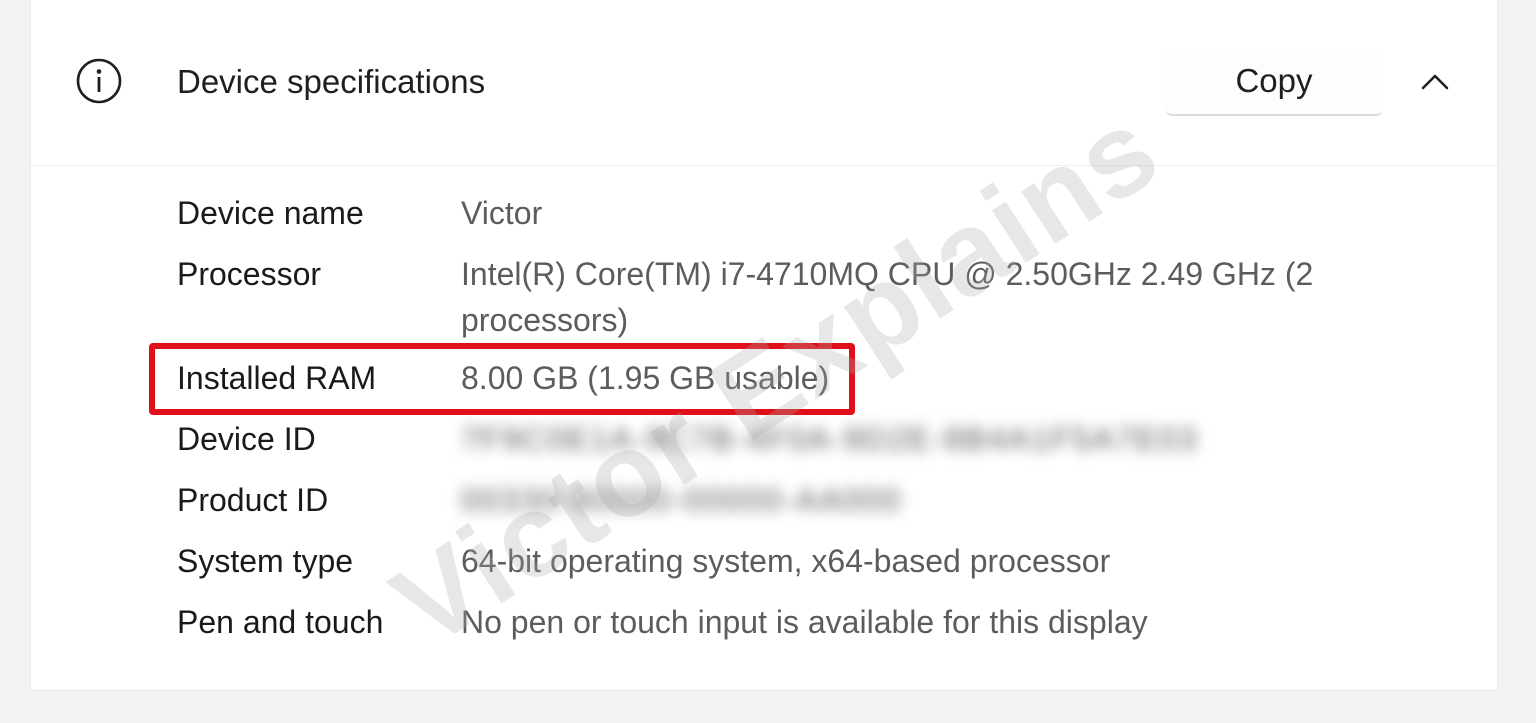  Describe the element at coordinates (253, 500) in the screenshot. I see `spec-label: Product ID` at that location.